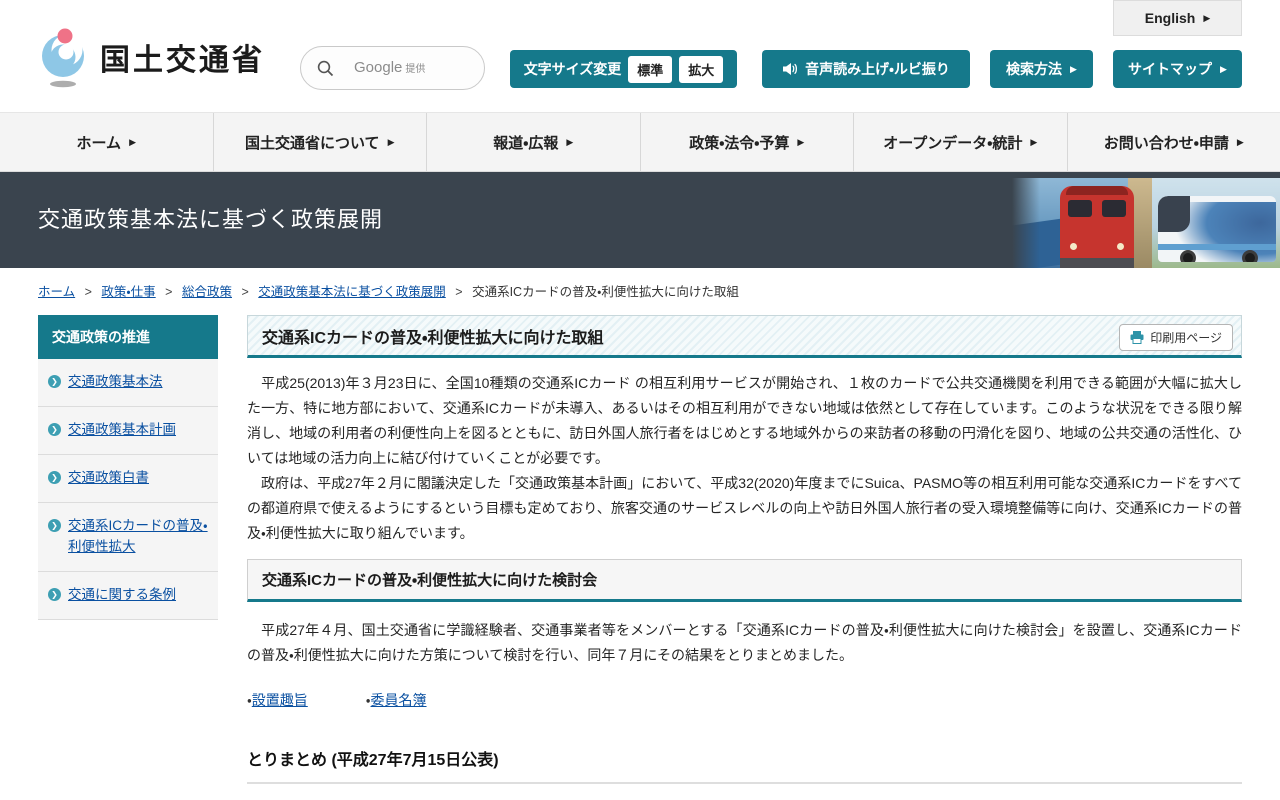 The height and width of the screenshot is (800, 1280). I want to click on blue-bus, so click(1217, 229).